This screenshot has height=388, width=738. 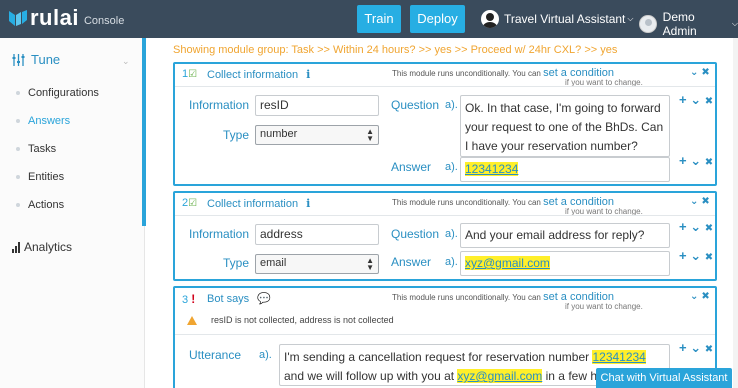 What do you see at coordinates (451, 167) in the screenshot?
I see `answer-index: a).` at bounding box center [451, 167].